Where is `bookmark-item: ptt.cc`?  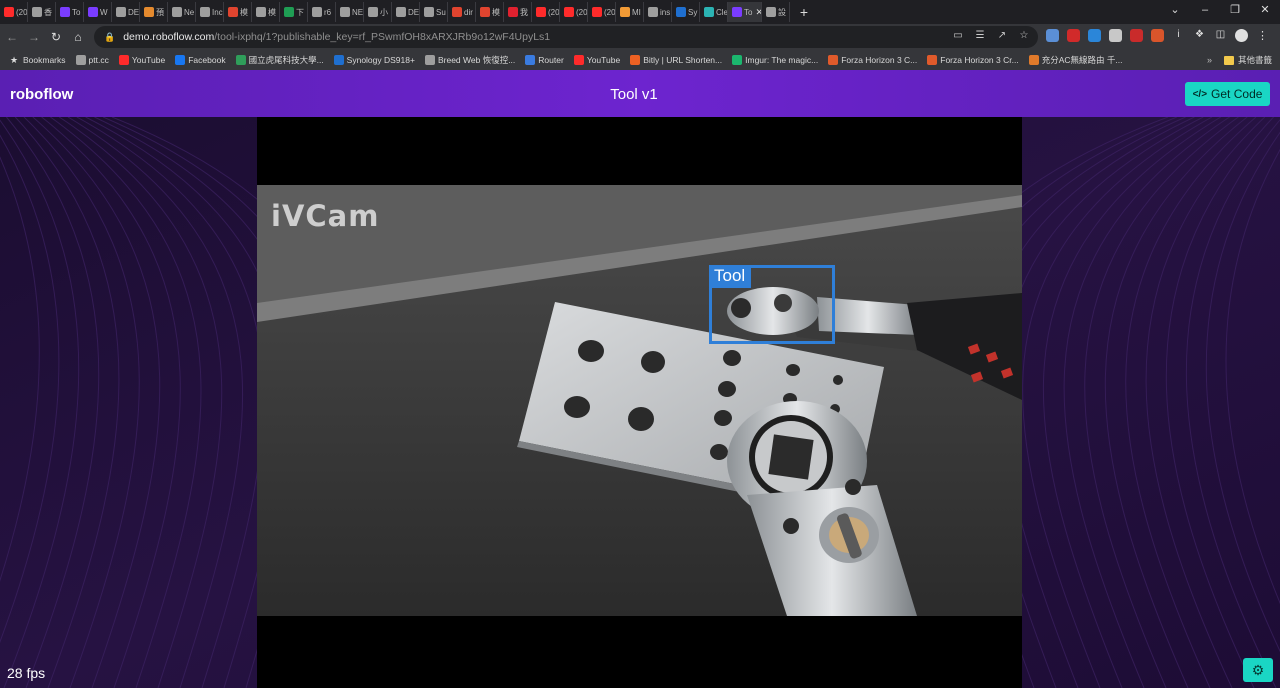
bookmark-item: ptt.cc is located at coordinates (92, 60).